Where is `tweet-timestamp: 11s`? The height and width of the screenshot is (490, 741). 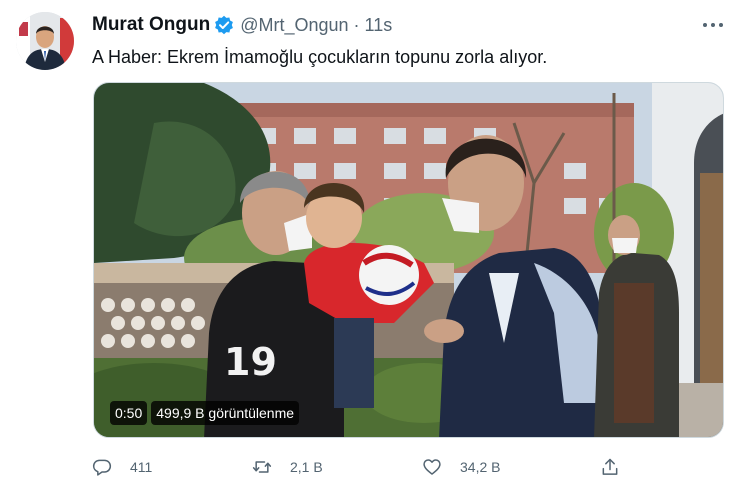
tweet-timestamp: 11s is located at coordinates (379, 25).